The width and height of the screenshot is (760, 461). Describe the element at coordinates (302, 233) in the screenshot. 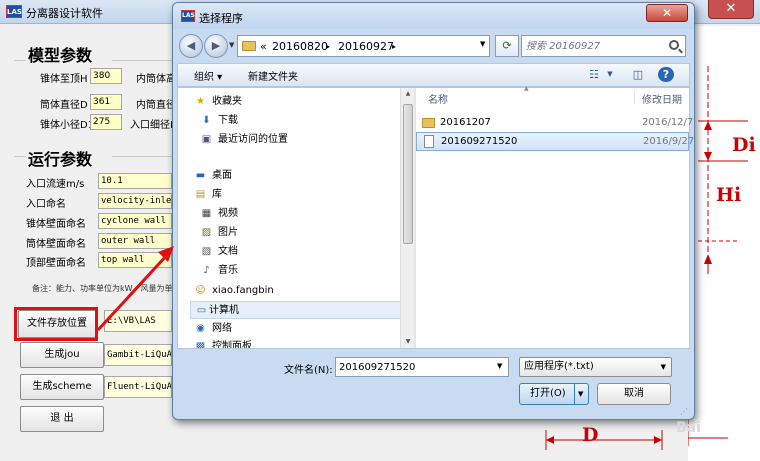

I see `nav-item-pictures: ▨ 图片` at that location.